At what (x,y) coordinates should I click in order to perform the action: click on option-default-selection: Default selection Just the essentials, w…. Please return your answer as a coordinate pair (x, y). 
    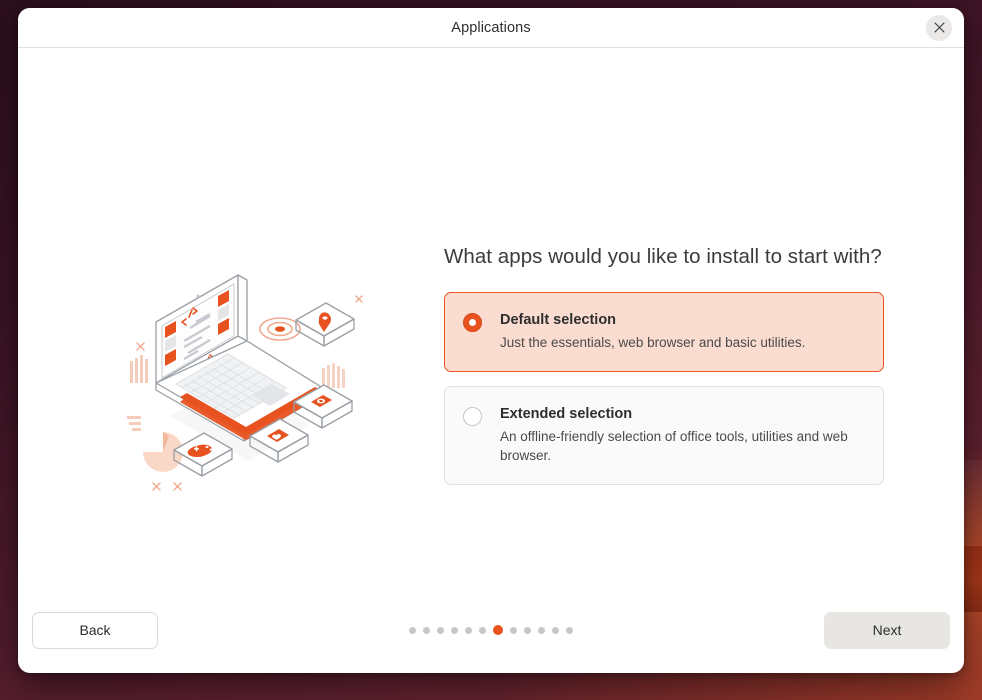
    Looking at the image, I should click on (664, 332).